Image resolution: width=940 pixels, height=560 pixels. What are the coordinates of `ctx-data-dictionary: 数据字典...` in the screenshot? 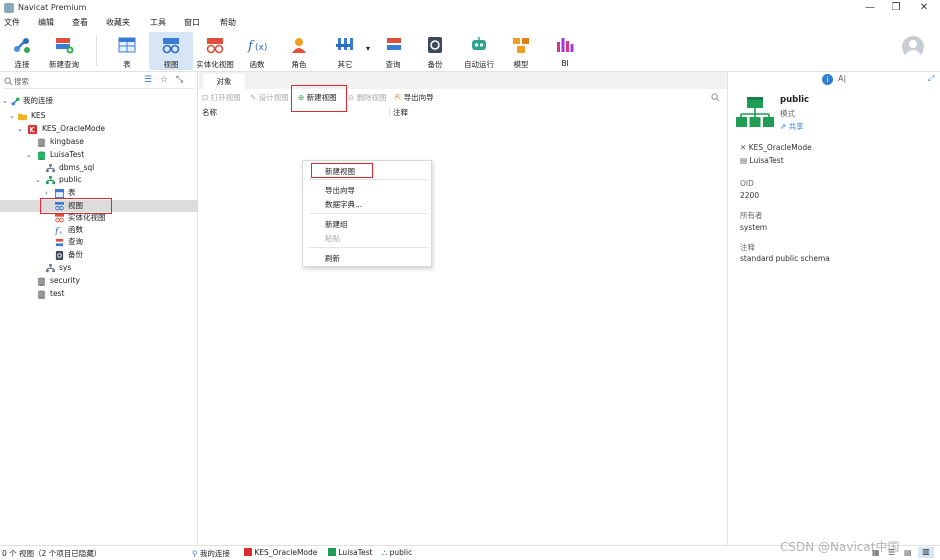 It's located at (343, 204).